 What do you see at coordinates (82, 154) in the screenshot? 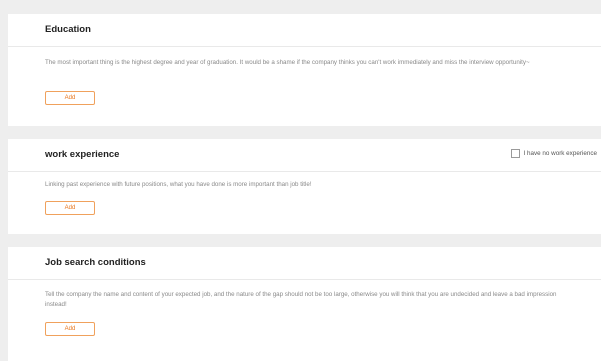
I see `work-experience-title: work experience` at bounding box center [82, 154].